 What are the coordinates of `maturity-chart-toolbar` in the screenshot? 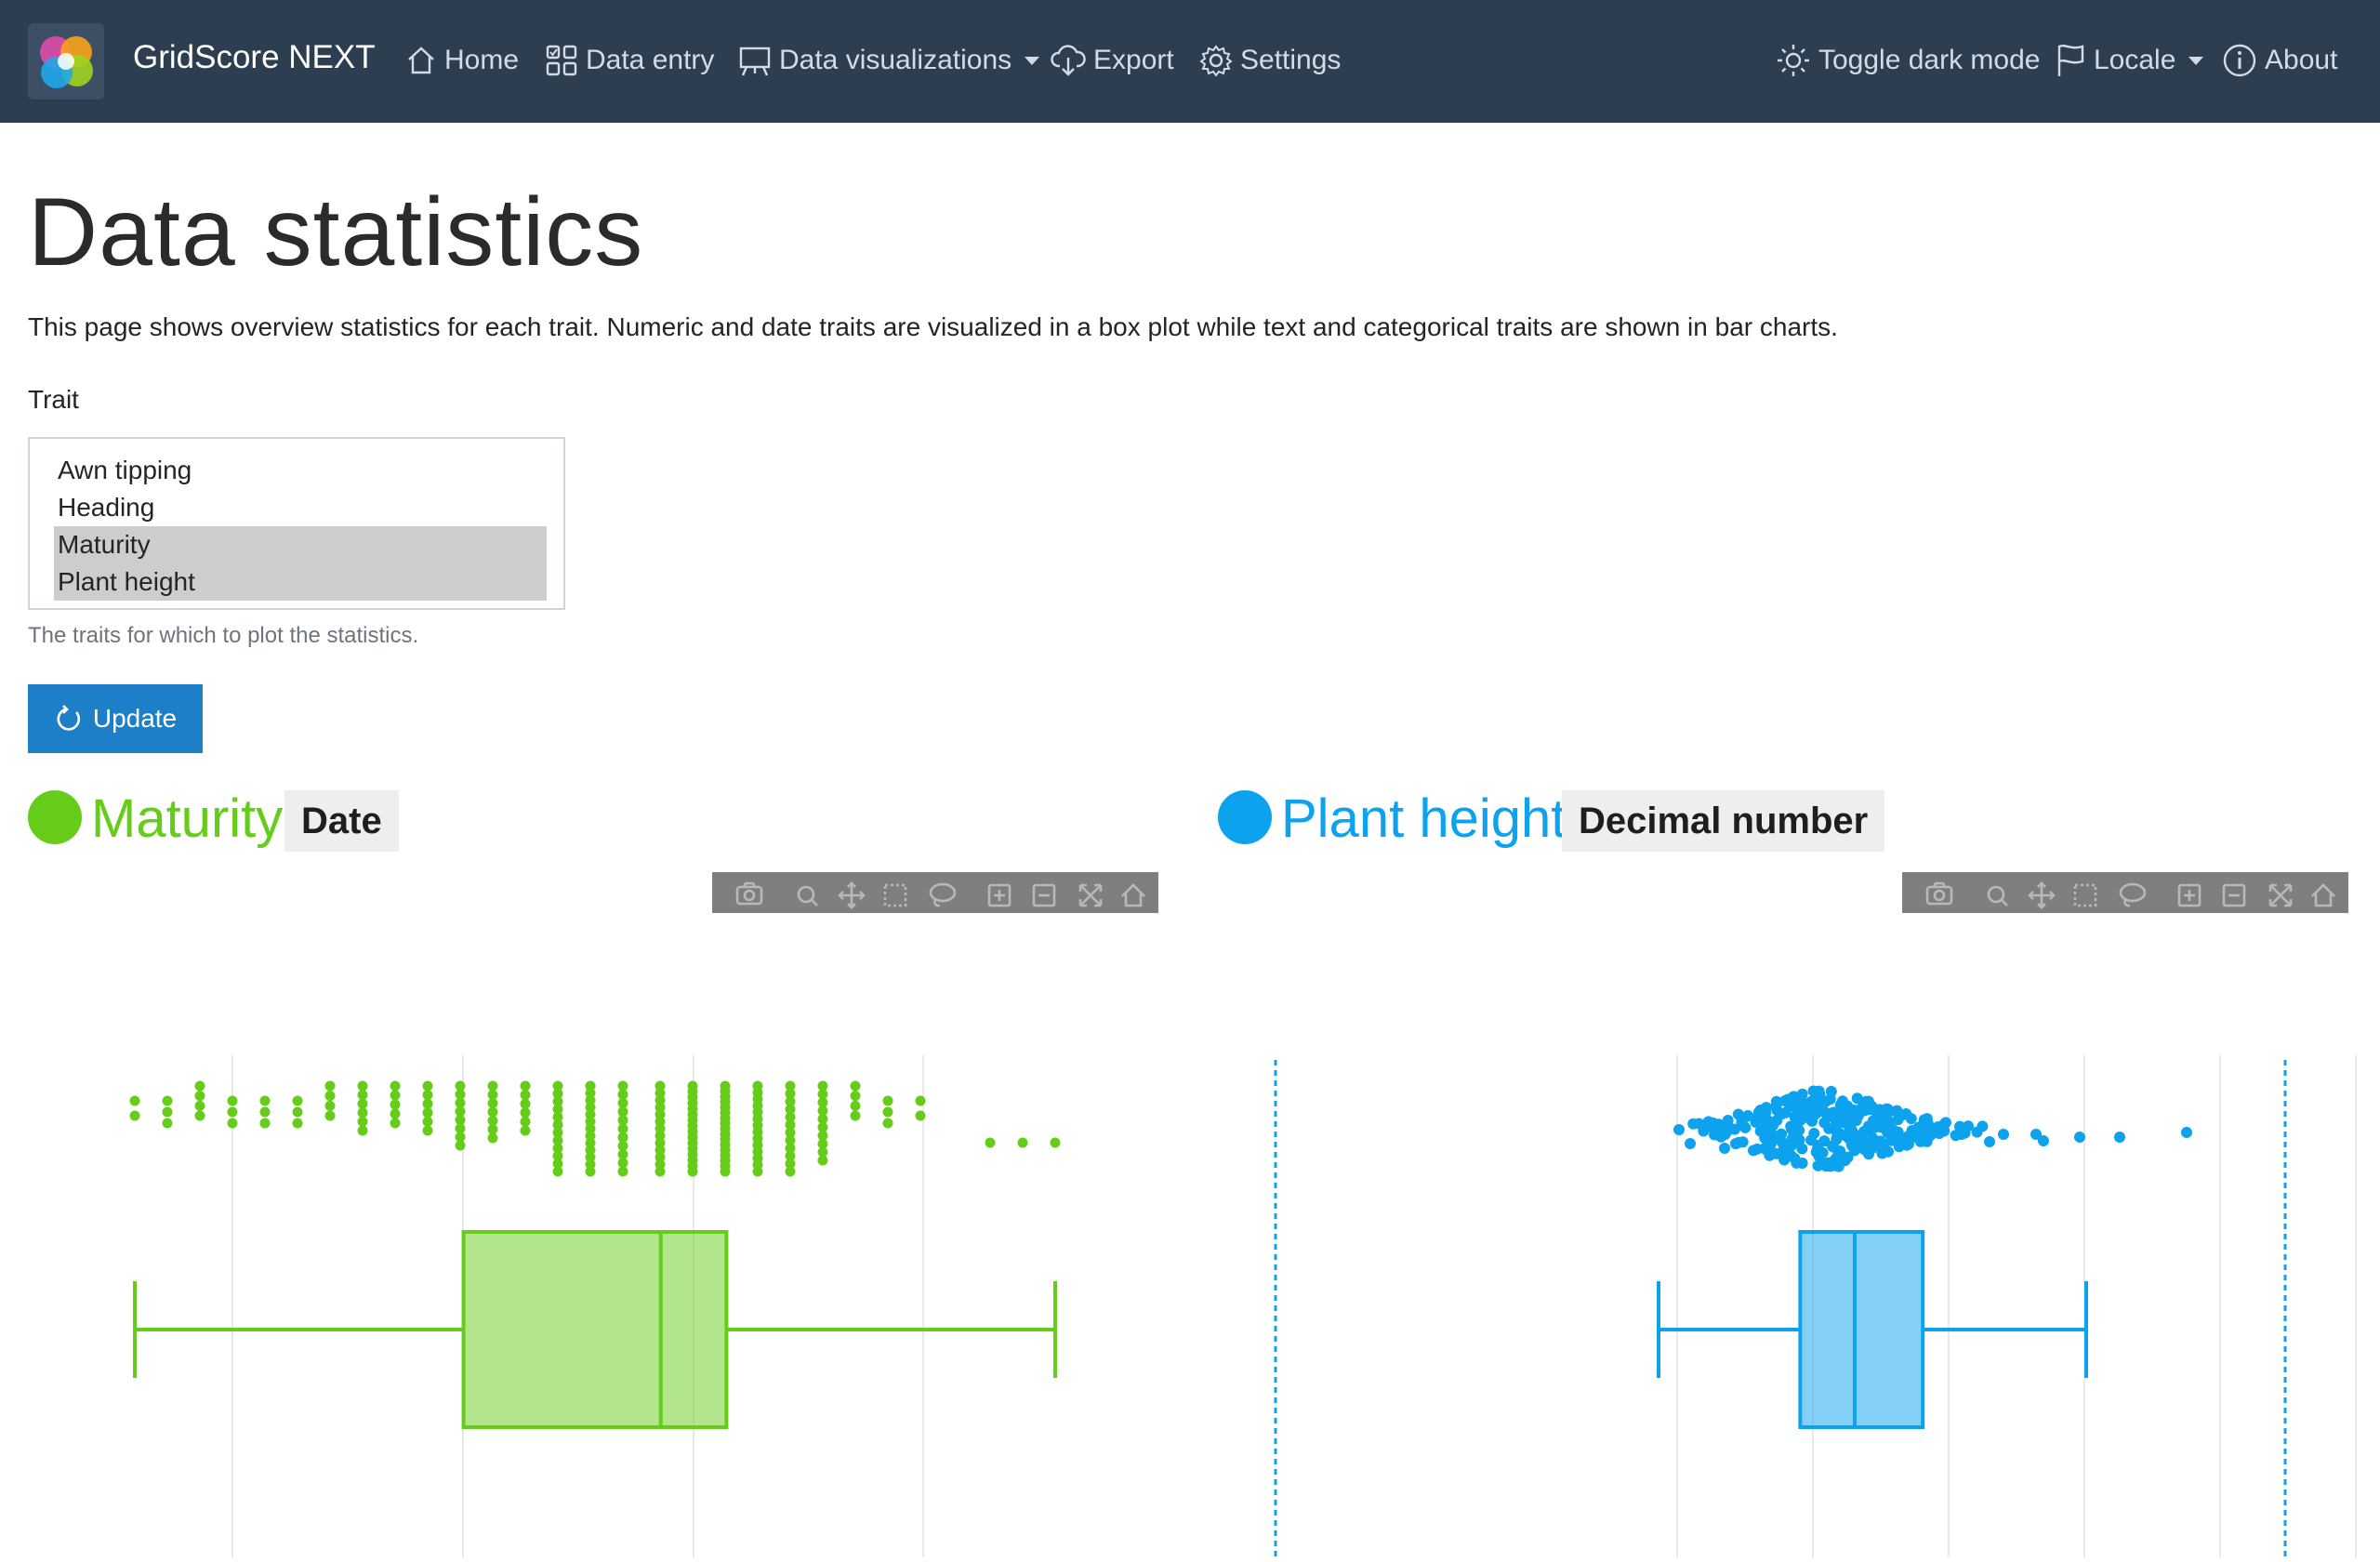 It's located at (935, 892).